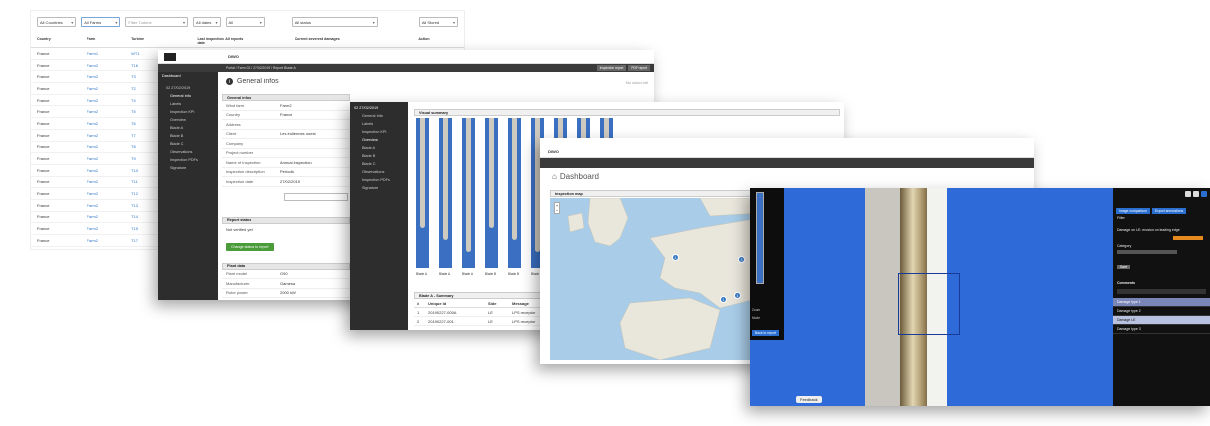 This screenshot has height=426, width=1210. I want to click on export-annotations-button: Export annotations, so click(1169, 211).